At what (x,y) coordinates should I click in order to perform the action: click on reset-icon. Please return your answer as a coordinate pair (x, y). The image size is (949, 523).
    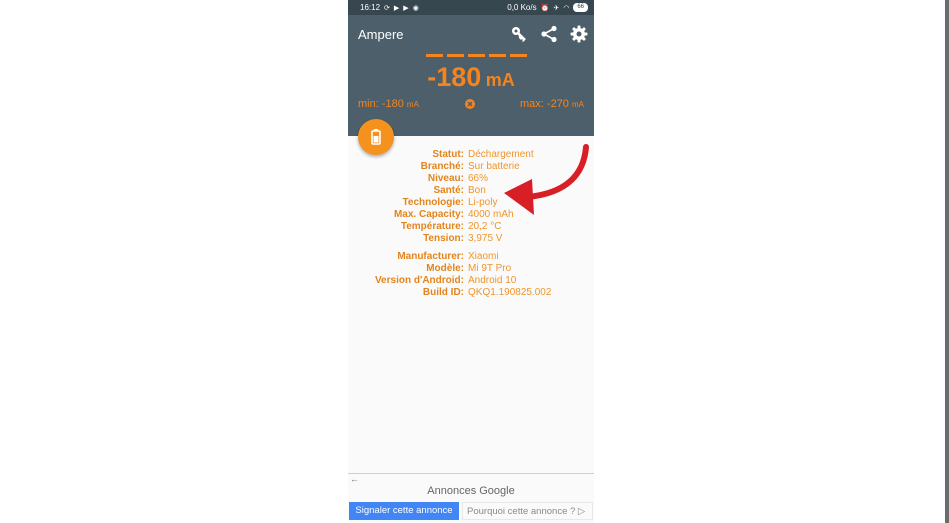
    Looking at the image, I should click on (470, 104).